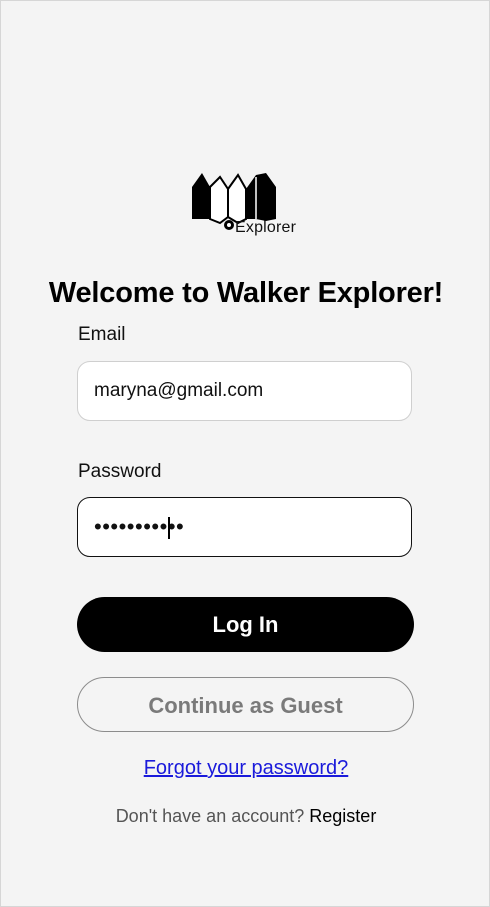 The image size is (490, 907). What do you see at coordinates (244, 527) in the screenshot?
I see `password-field` at bounding box center [244, 527].